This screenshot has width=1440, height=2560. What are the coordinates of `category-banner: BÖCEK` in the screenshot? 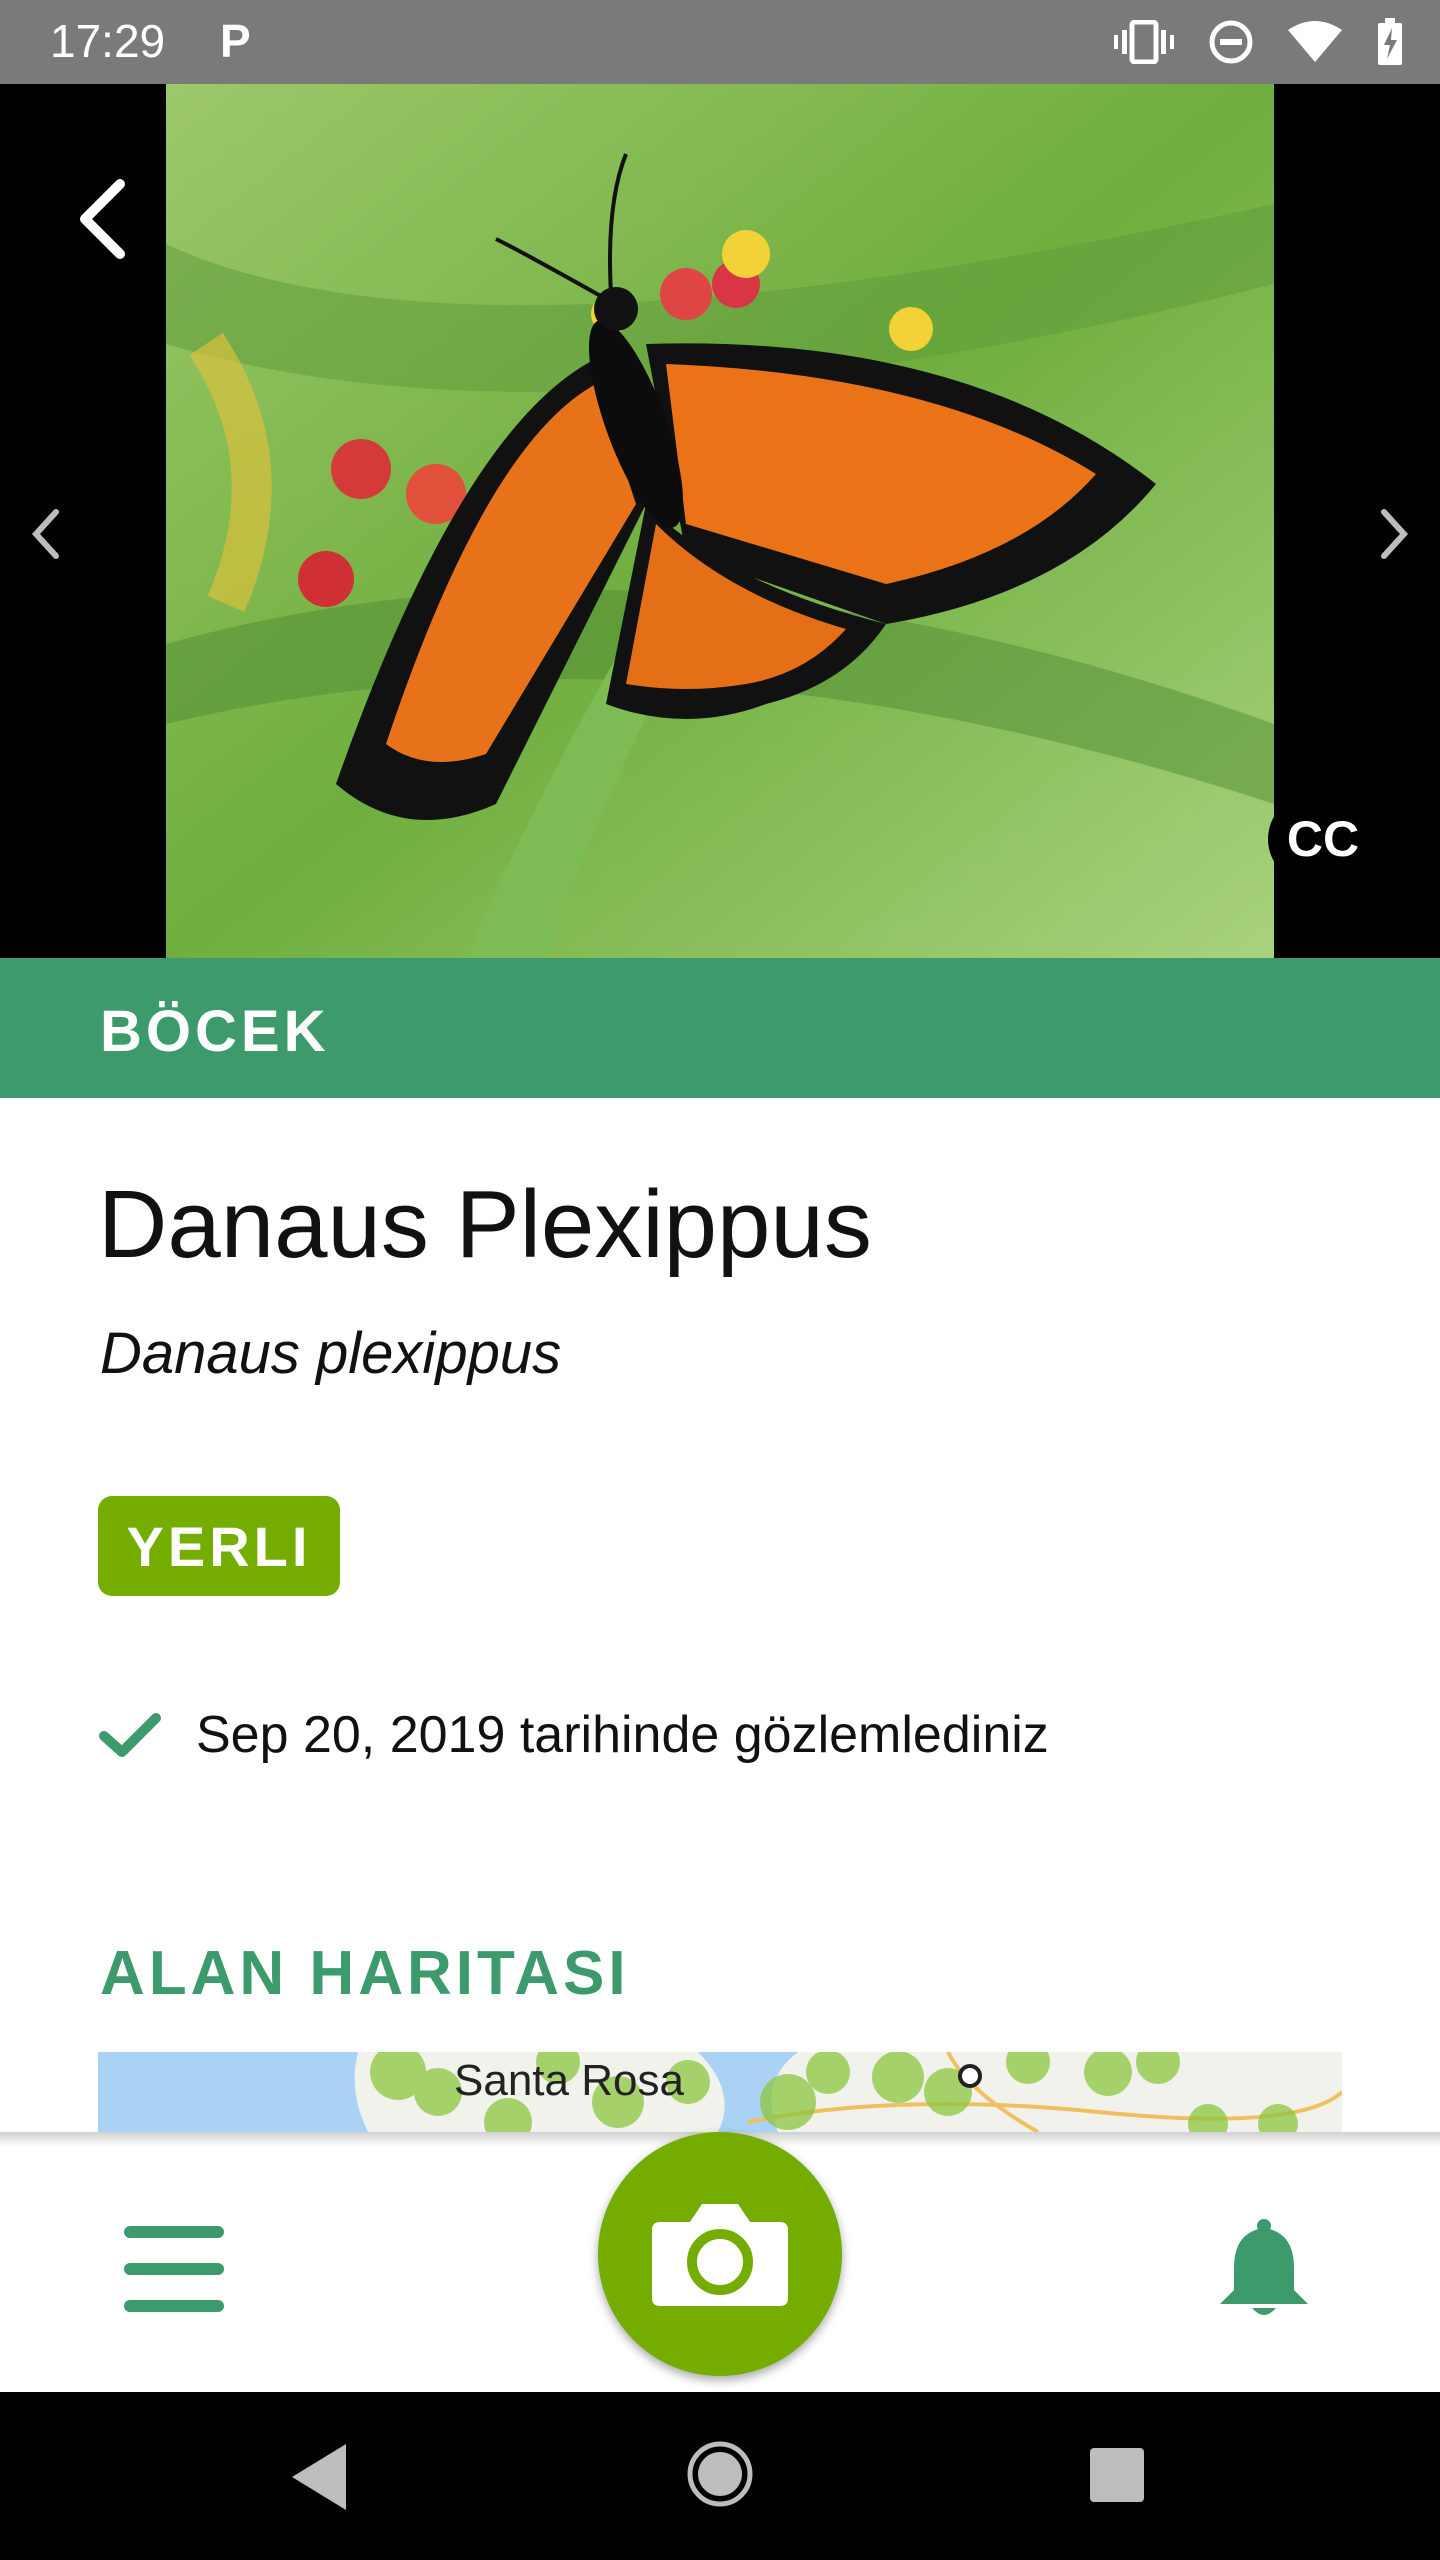 It's located at (720, 1028).